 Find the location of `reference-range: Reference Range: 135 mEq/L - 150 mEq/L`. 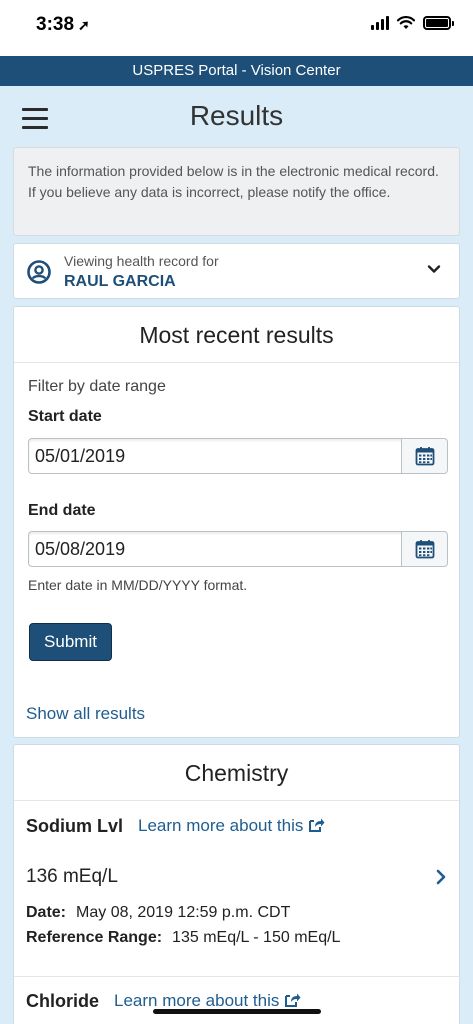

reference-range: Reference Range: 135 mEq/L - 150 mEq/L is located at coordinates (183, 938).